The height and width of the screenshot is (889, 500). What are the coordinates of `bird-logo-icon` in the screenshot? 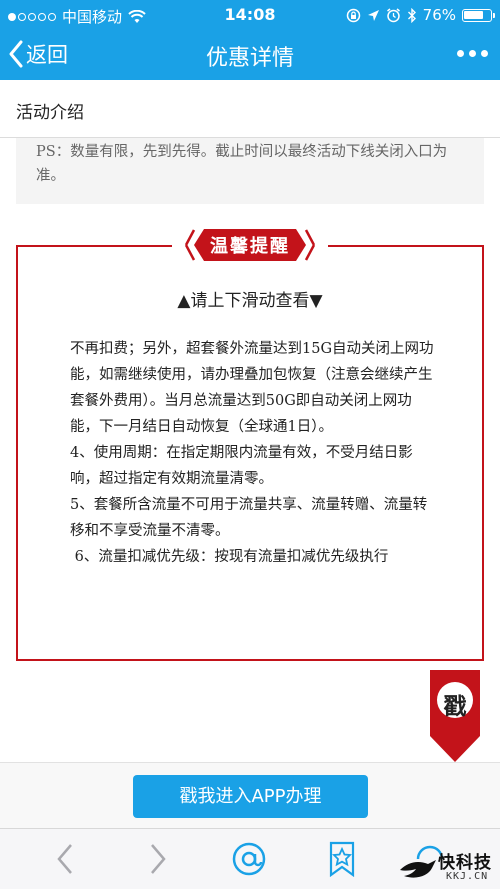 It's located at (418, 869).